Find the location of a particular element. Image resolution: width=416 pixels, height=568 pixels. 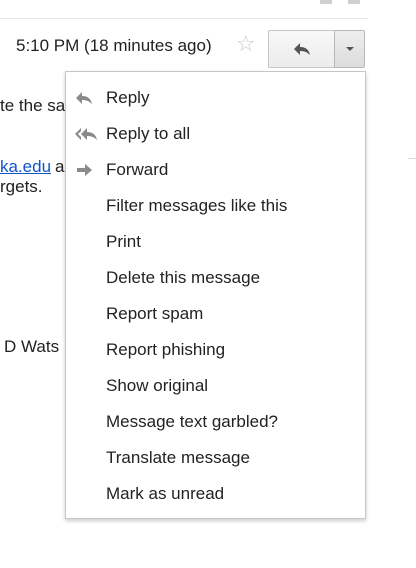

menu-item-label: Filter messages like this is located at coordinates (197, 205).